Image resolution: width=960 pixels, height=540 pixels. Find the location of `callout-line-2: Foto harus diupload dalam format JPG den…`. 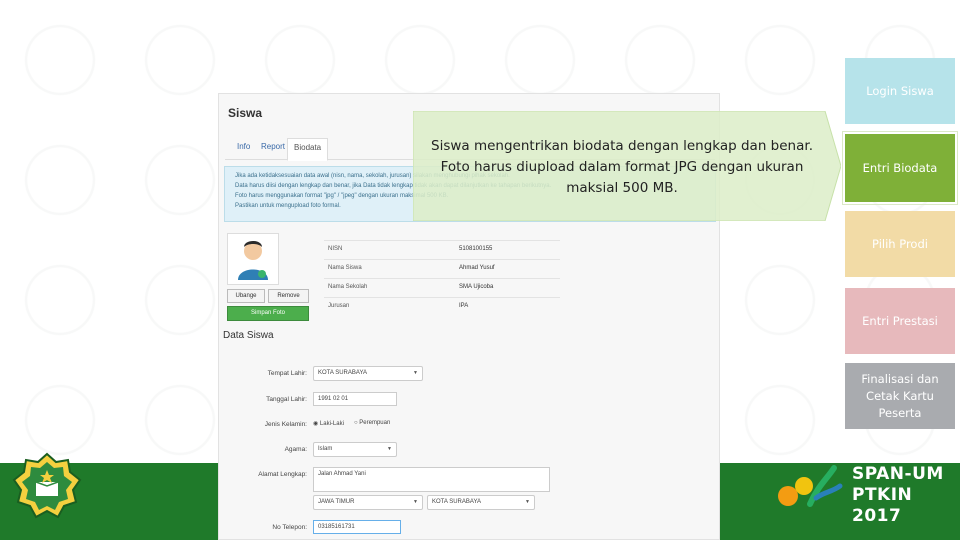

callout-line-2: Foto harus diupload dalam format JPG den… is located at coordinates (622, 167).